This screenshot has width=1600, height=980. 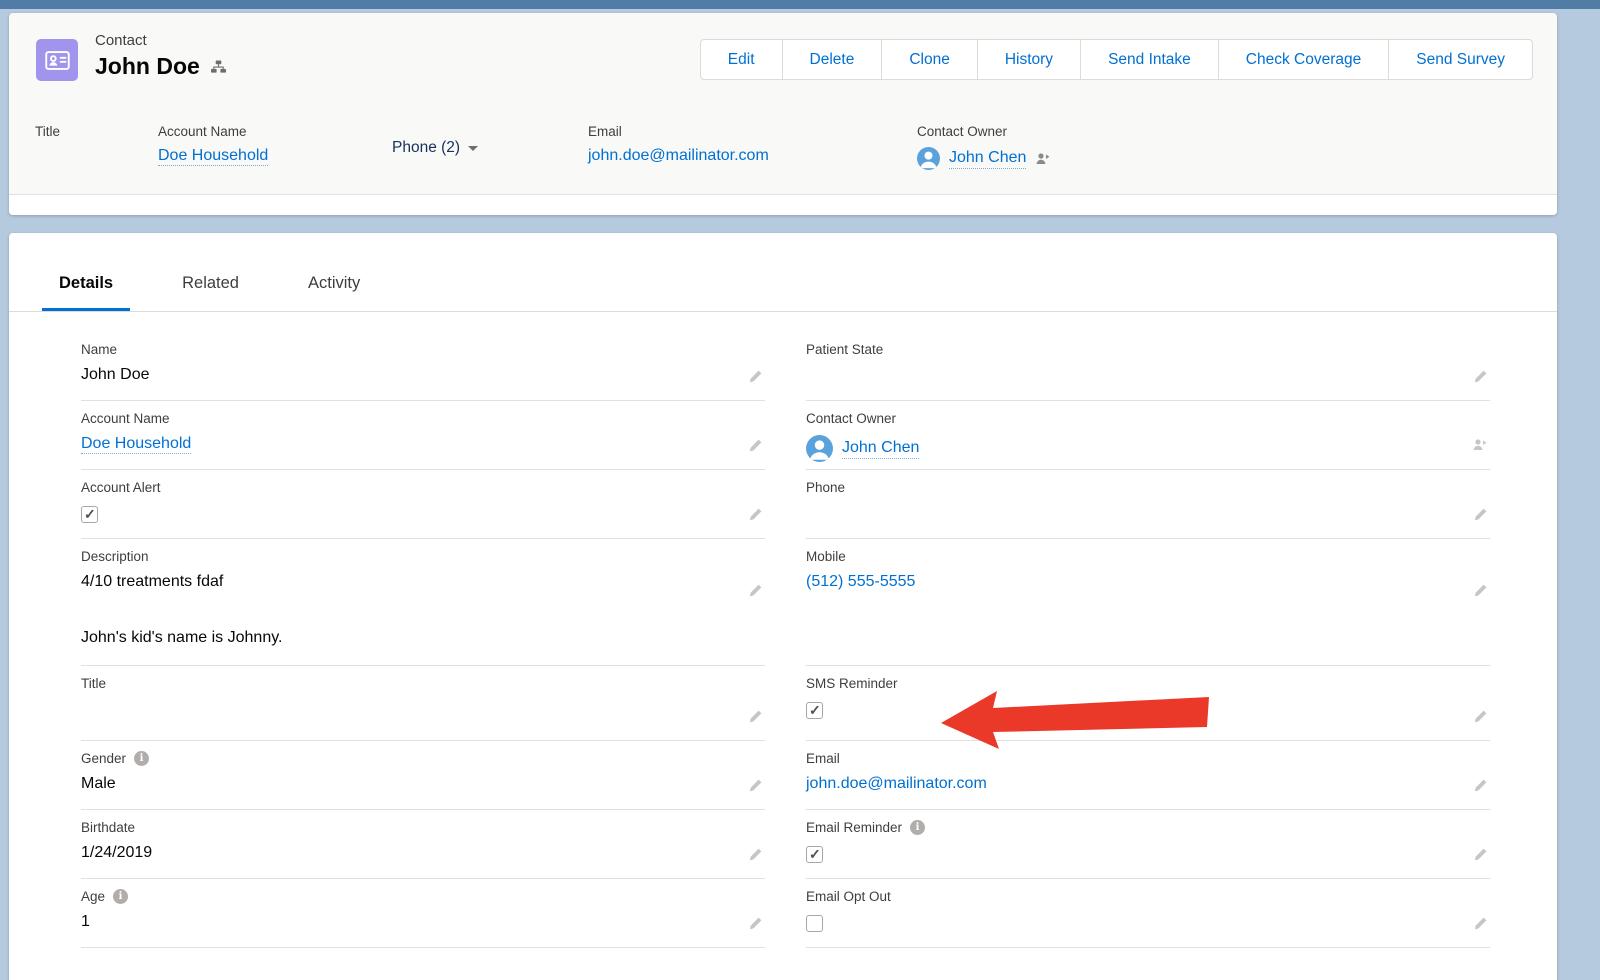 I want to click on mobile-link: (512) 555-5555, so click(x=860, y=581).